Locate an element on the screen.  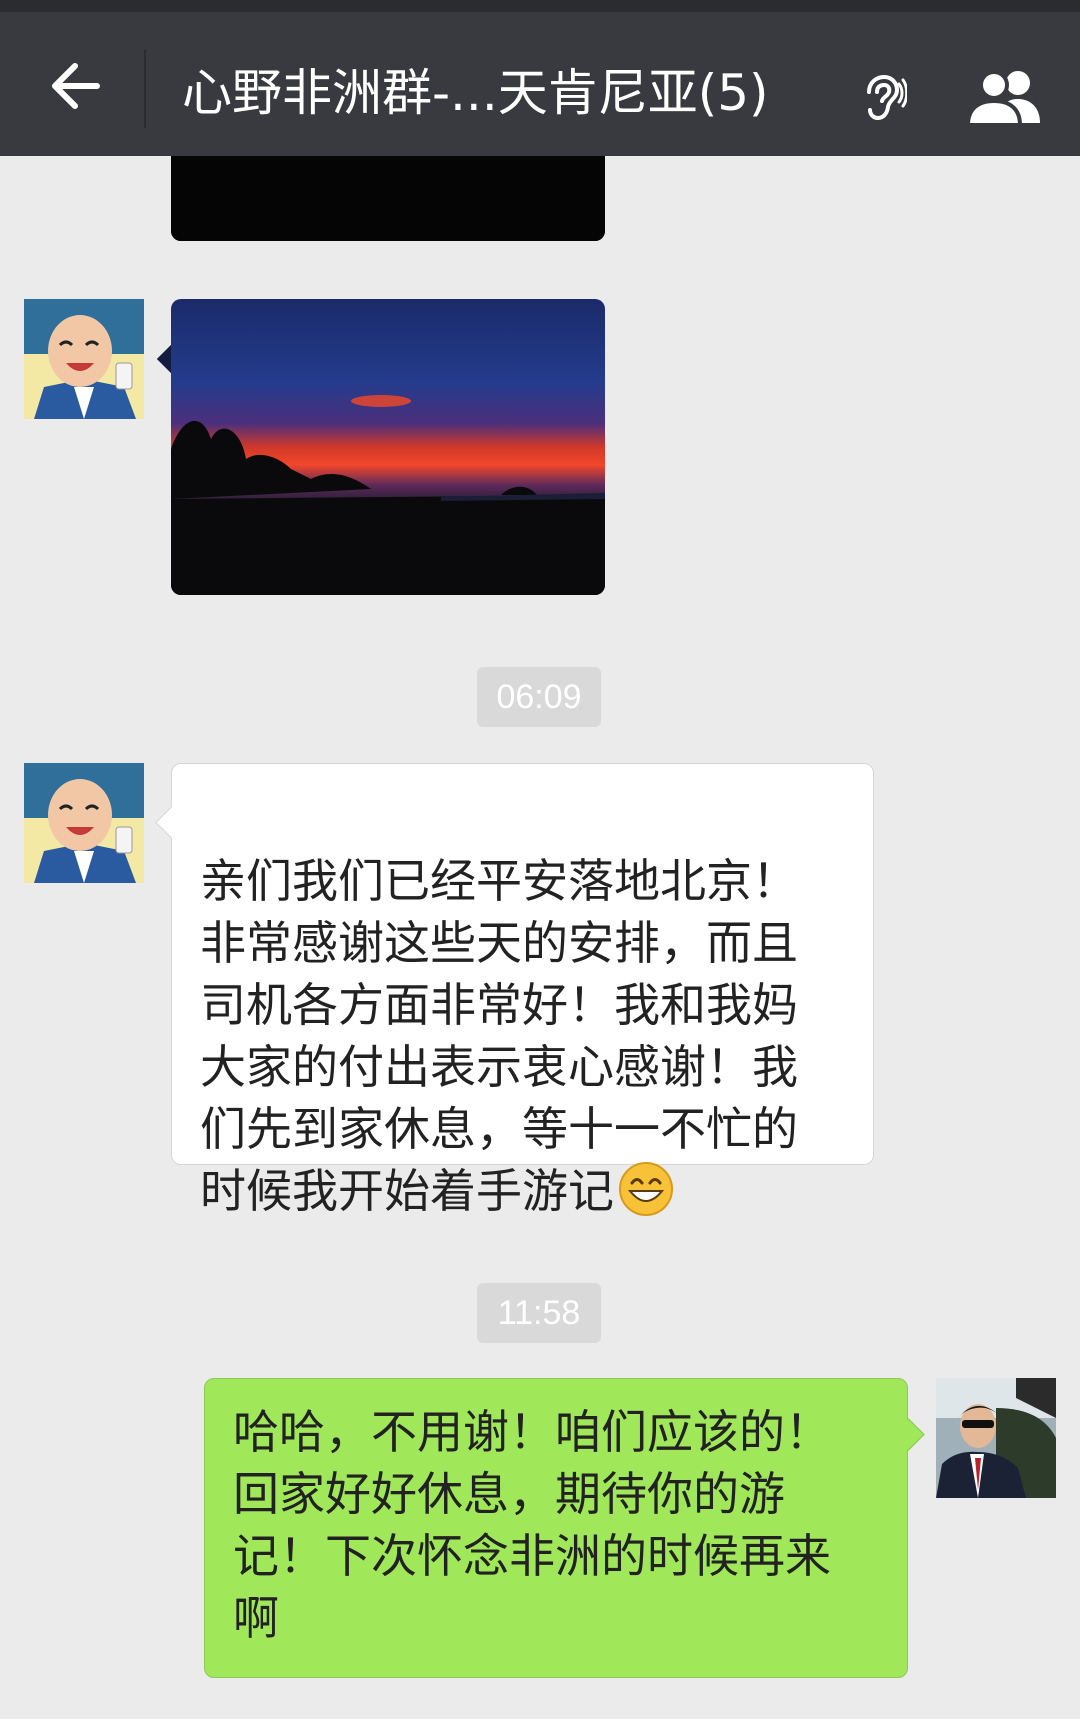
timestamp: 06:09 is located at coordinates (539, 697).